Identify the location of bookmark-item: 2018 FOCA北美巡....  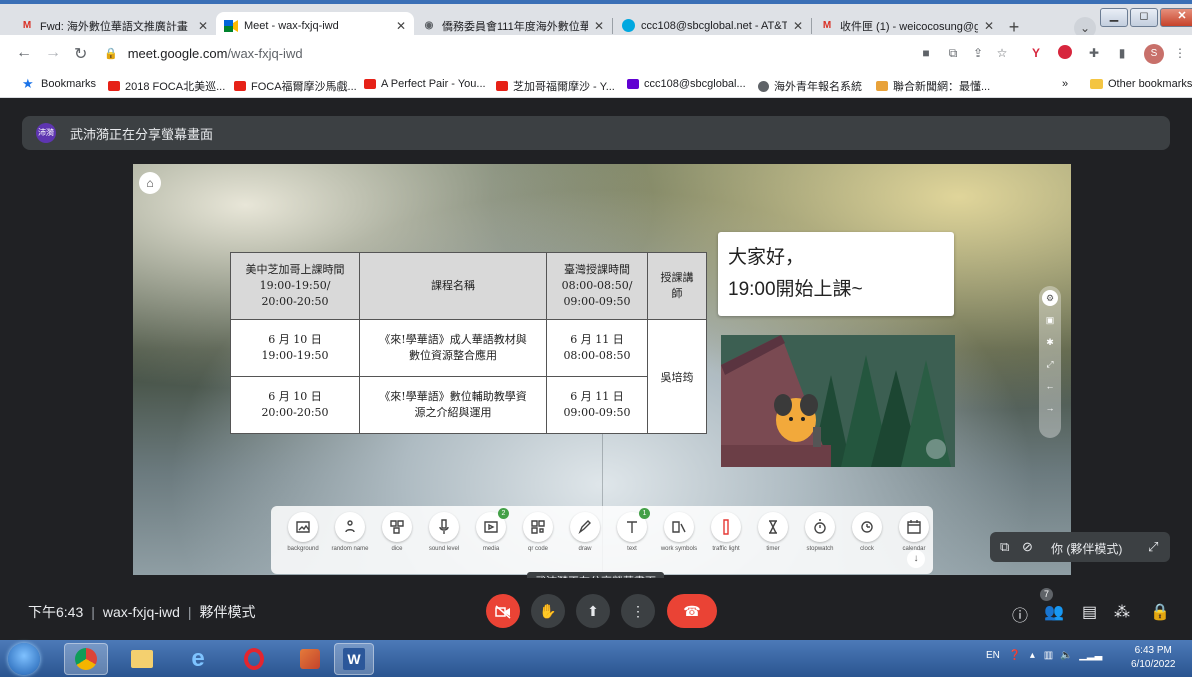
(166, 86).